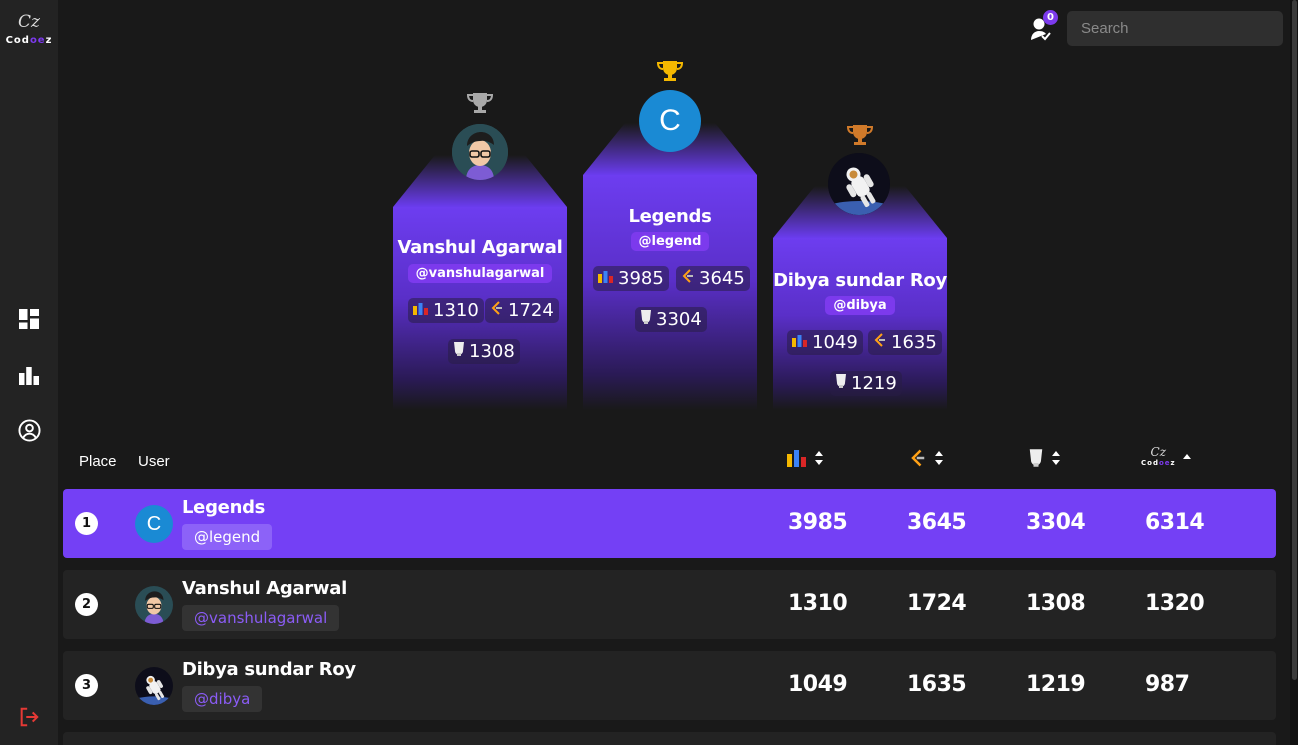  Describe the element at coordinates (264, 588) in the screenshot. I see `user-name: Vanshul Agarwal` at that location.